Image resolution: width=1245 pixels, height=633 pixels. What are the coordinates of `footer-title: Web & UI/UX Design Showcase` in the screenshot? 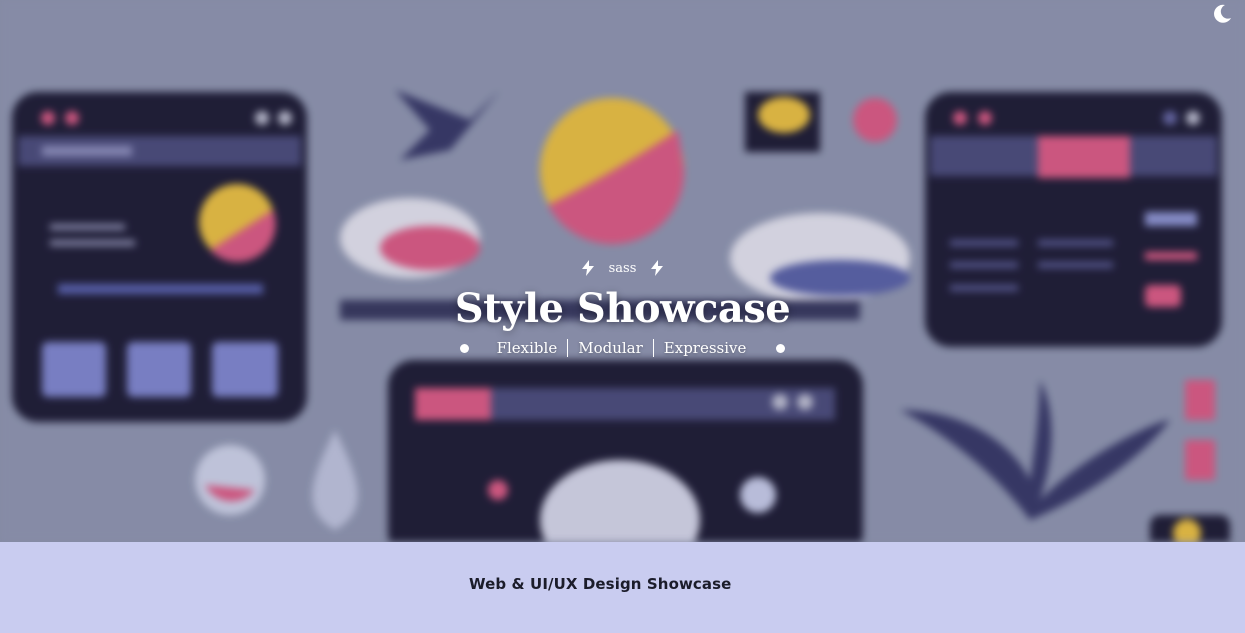 It's located at (600, 584).